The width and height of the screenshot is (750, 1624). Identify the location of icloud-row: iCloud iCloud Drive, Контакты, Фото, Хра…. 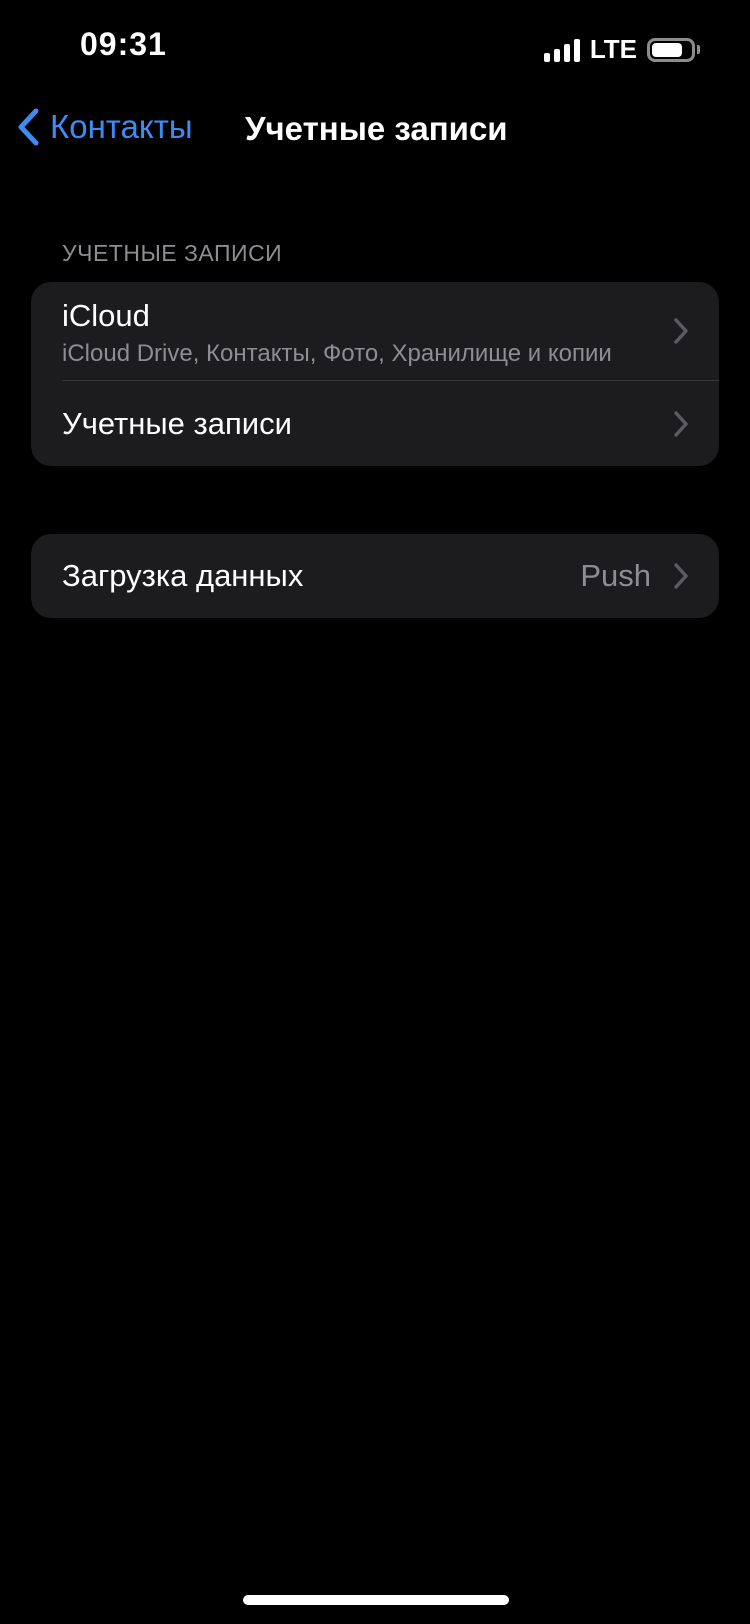
(375, 331).